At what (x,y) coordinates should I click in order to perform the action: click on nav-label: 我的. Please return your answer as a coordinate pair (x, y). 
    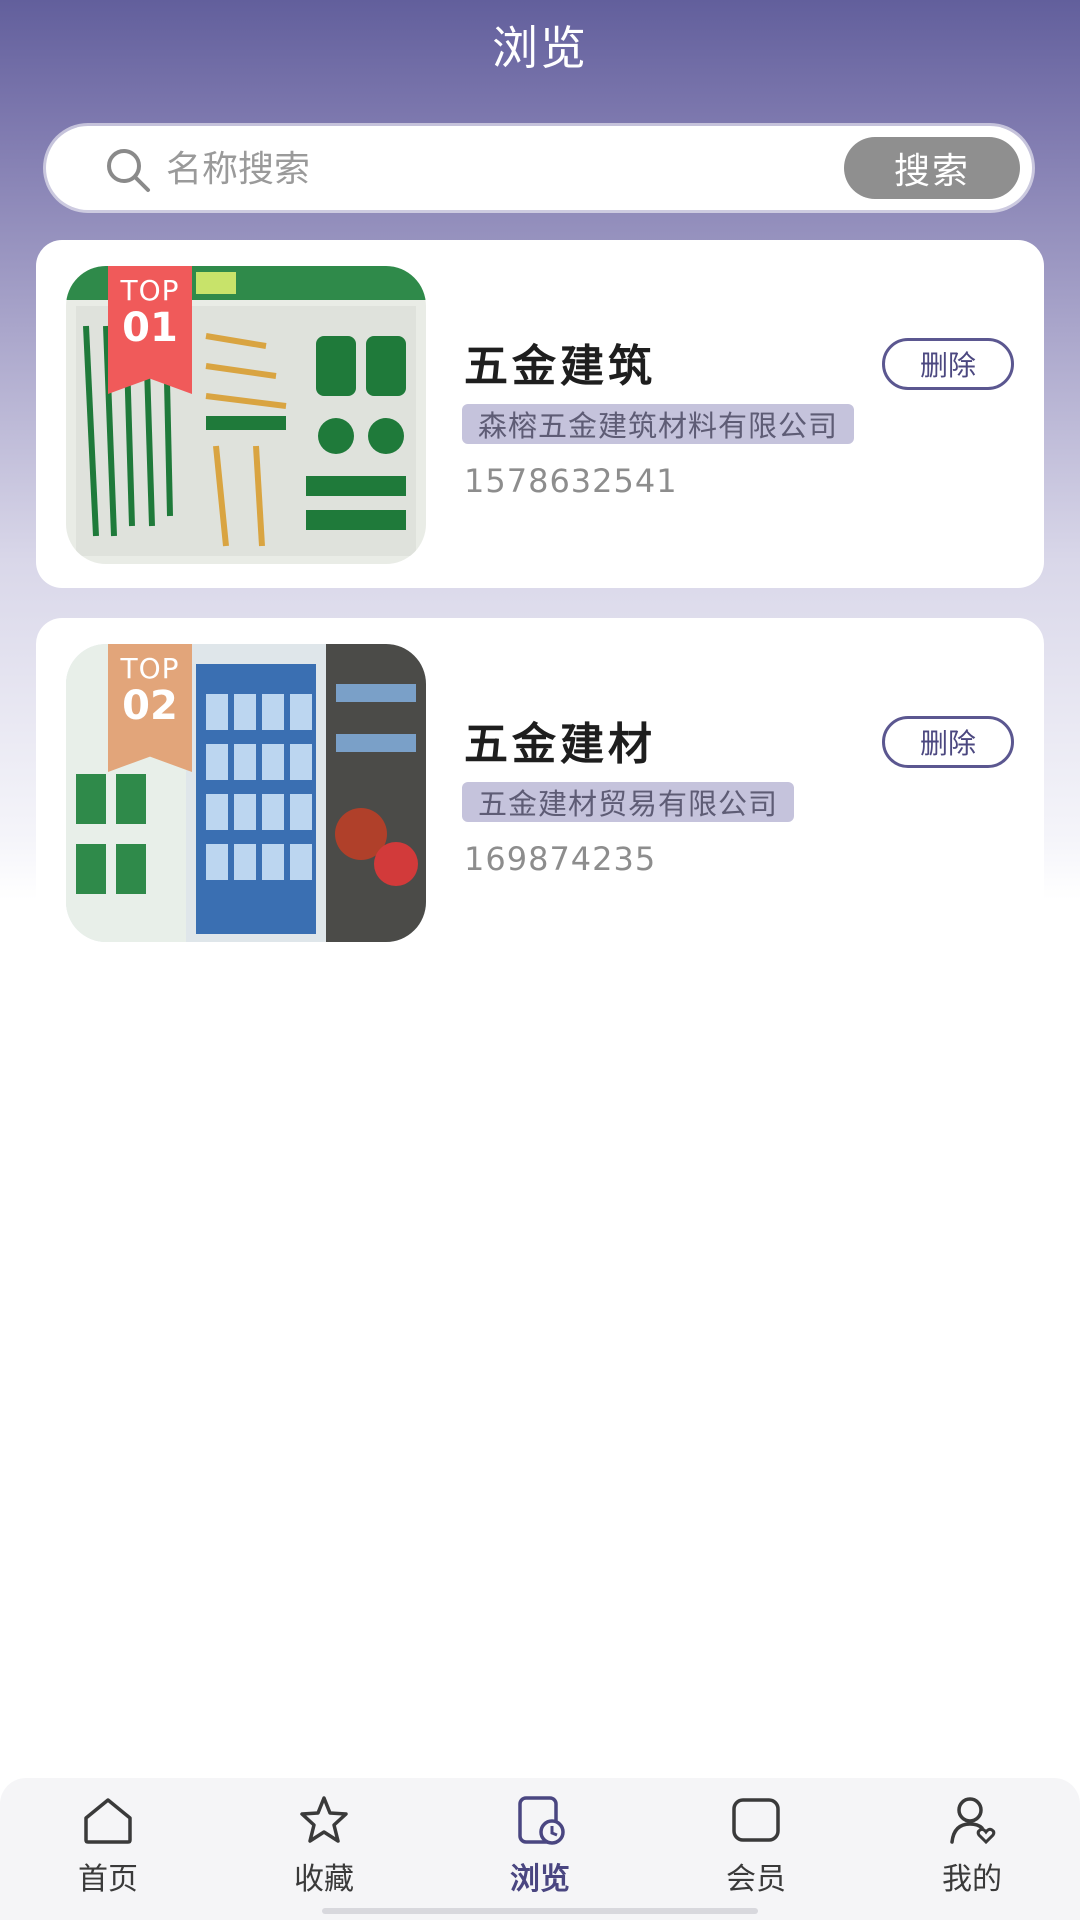
    Looking at the image, I should click on (972, 1879).